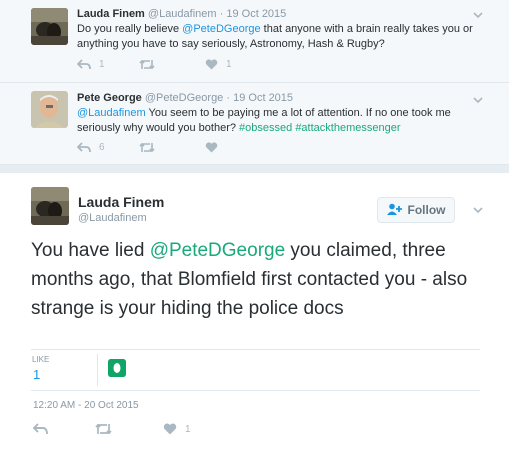 The image size is (509, 463). I want to click on author-handle: @PeteDGeorge, so click(184, 98).